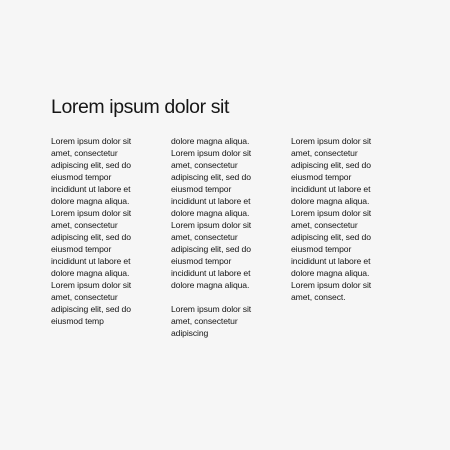  I want to click on body-text-line: adipiscing, so click(190, 333).